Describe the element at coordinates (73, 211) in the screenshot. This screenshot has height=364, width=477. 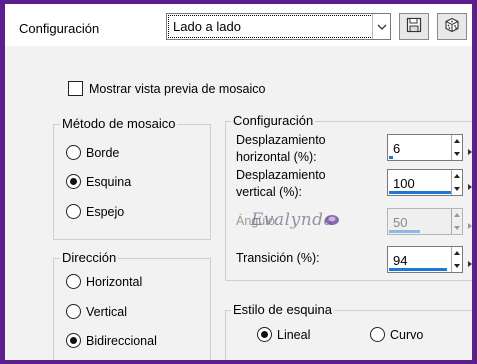
I see `radio-espejo-circle` at that location.